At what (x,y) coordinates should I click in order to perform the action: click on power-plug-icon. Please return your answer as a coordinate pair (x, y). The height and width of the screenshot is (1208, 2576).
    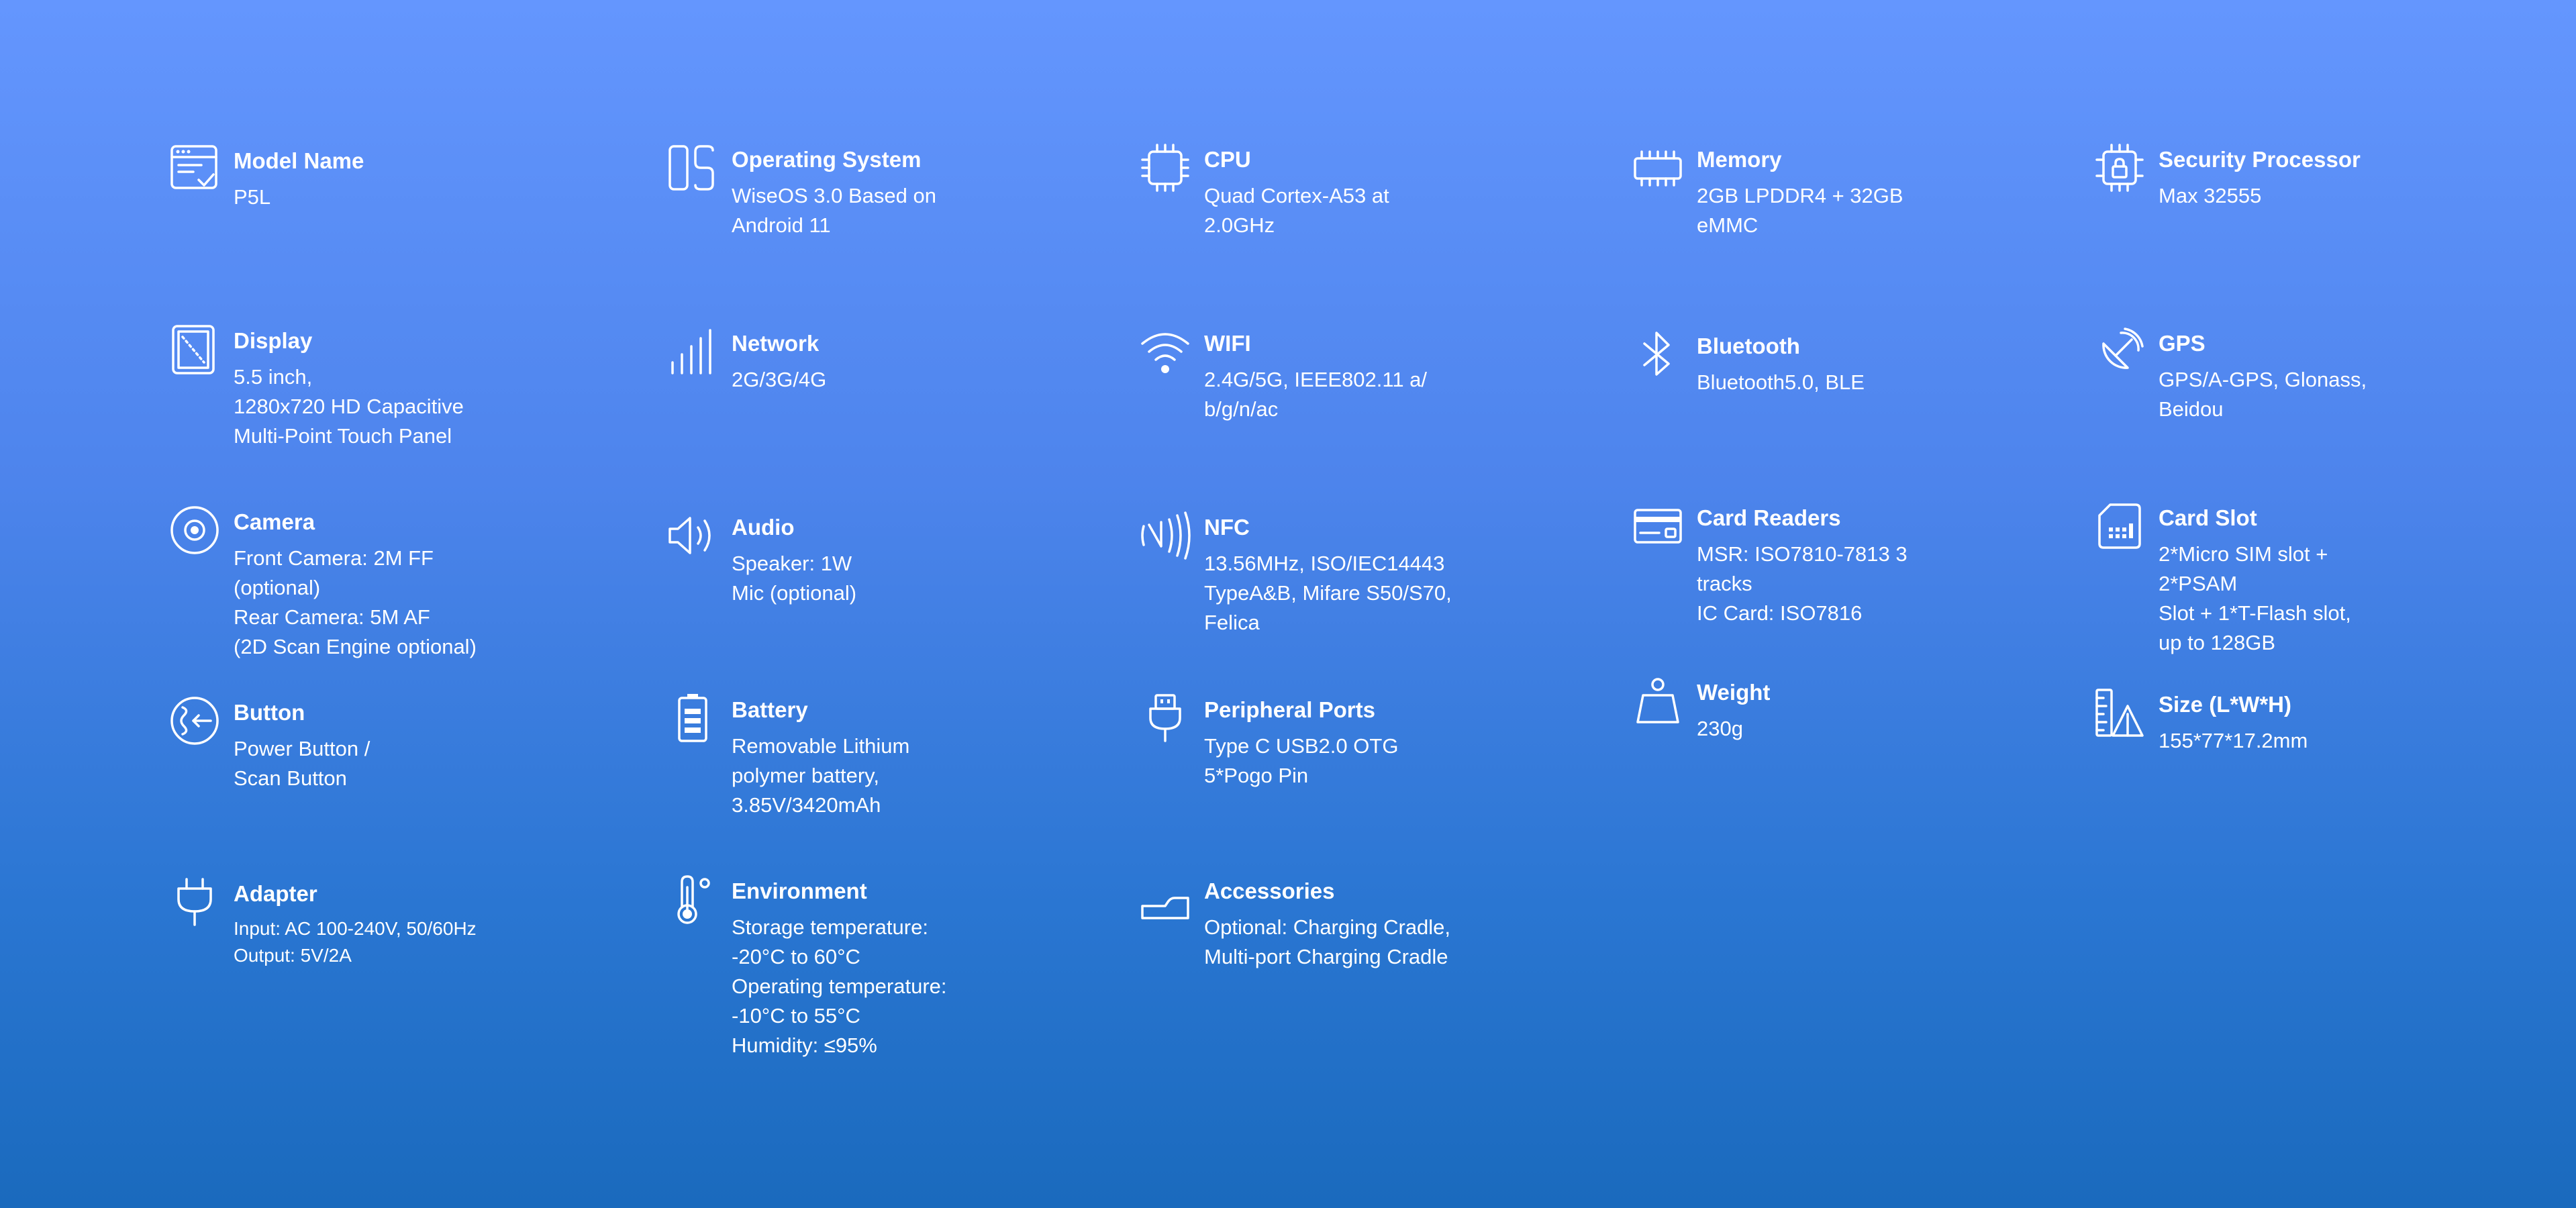
    Looking at the image, I should click on (194, 901).